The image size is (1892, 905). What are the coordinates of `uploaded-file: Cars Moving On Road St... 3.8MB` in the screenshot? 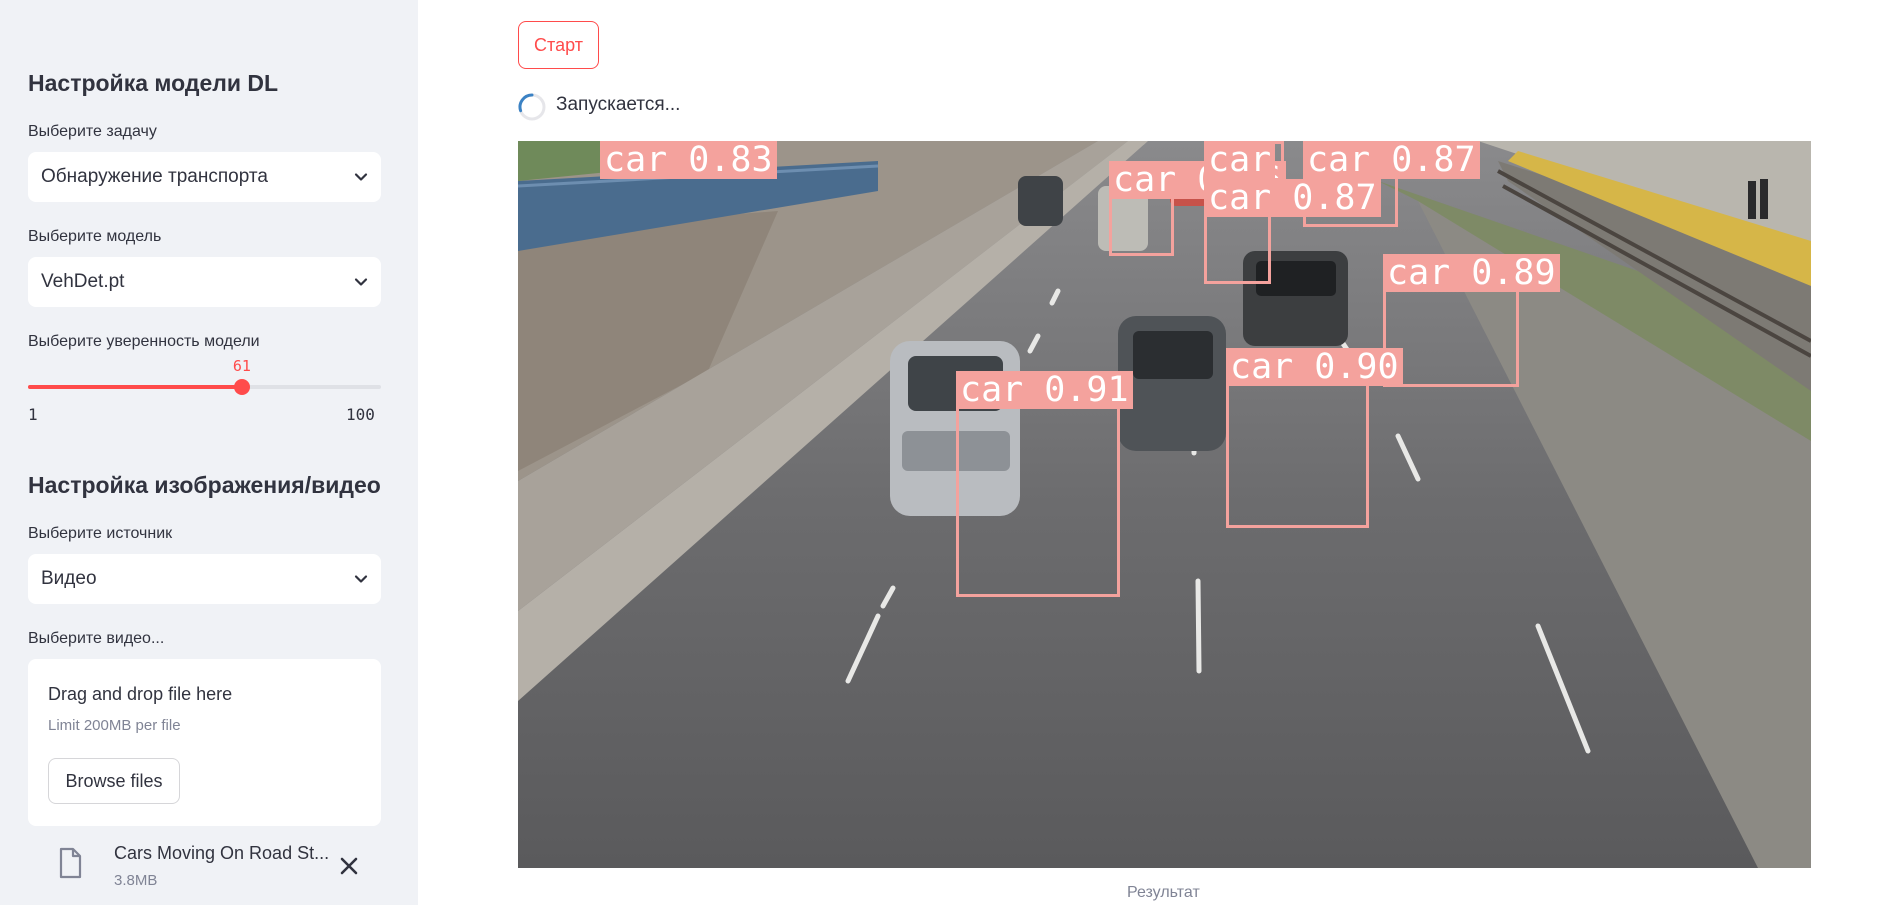 It's located at (215, 870).